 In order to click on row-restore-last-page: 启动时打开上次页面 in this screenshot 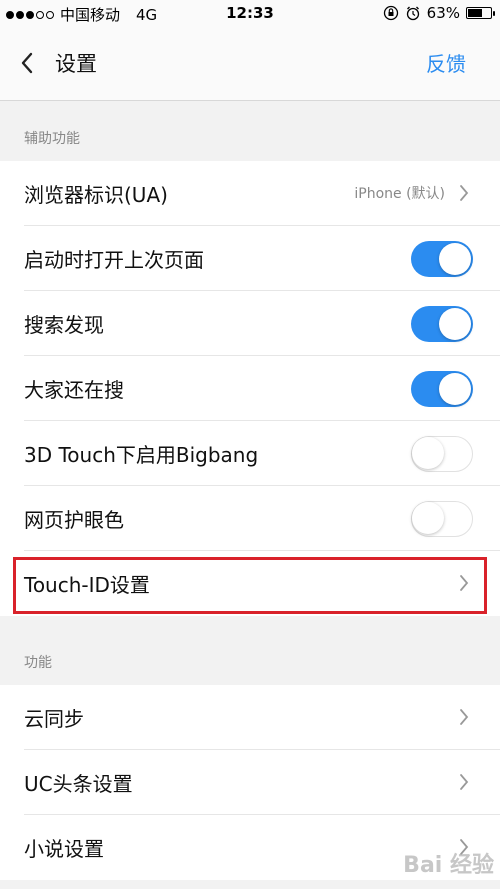, I will do `click(250, 258)`.